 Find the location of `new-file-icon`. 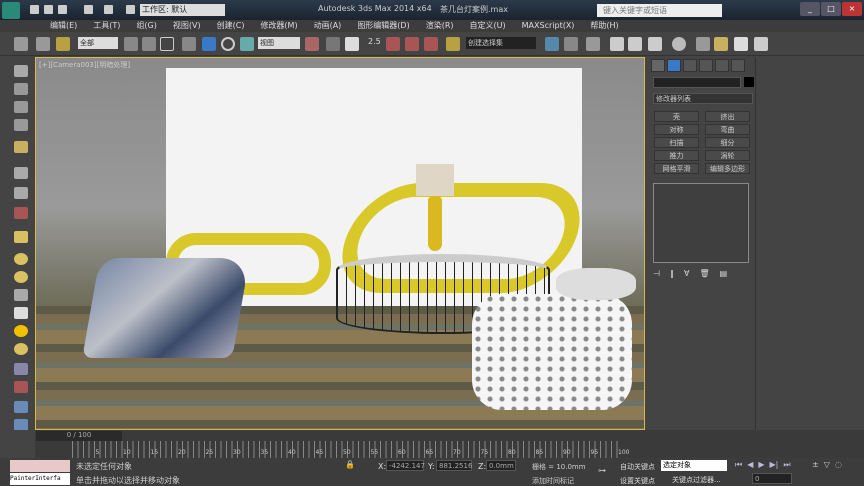

new-file-icon is located at coordinates (34, 9).